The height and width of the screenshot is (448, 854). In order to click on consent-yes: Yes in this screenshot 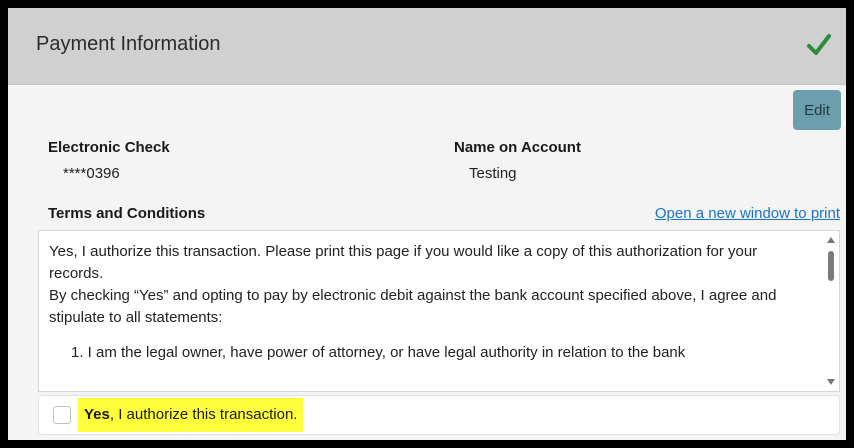, I will do `click(97, 414)`.